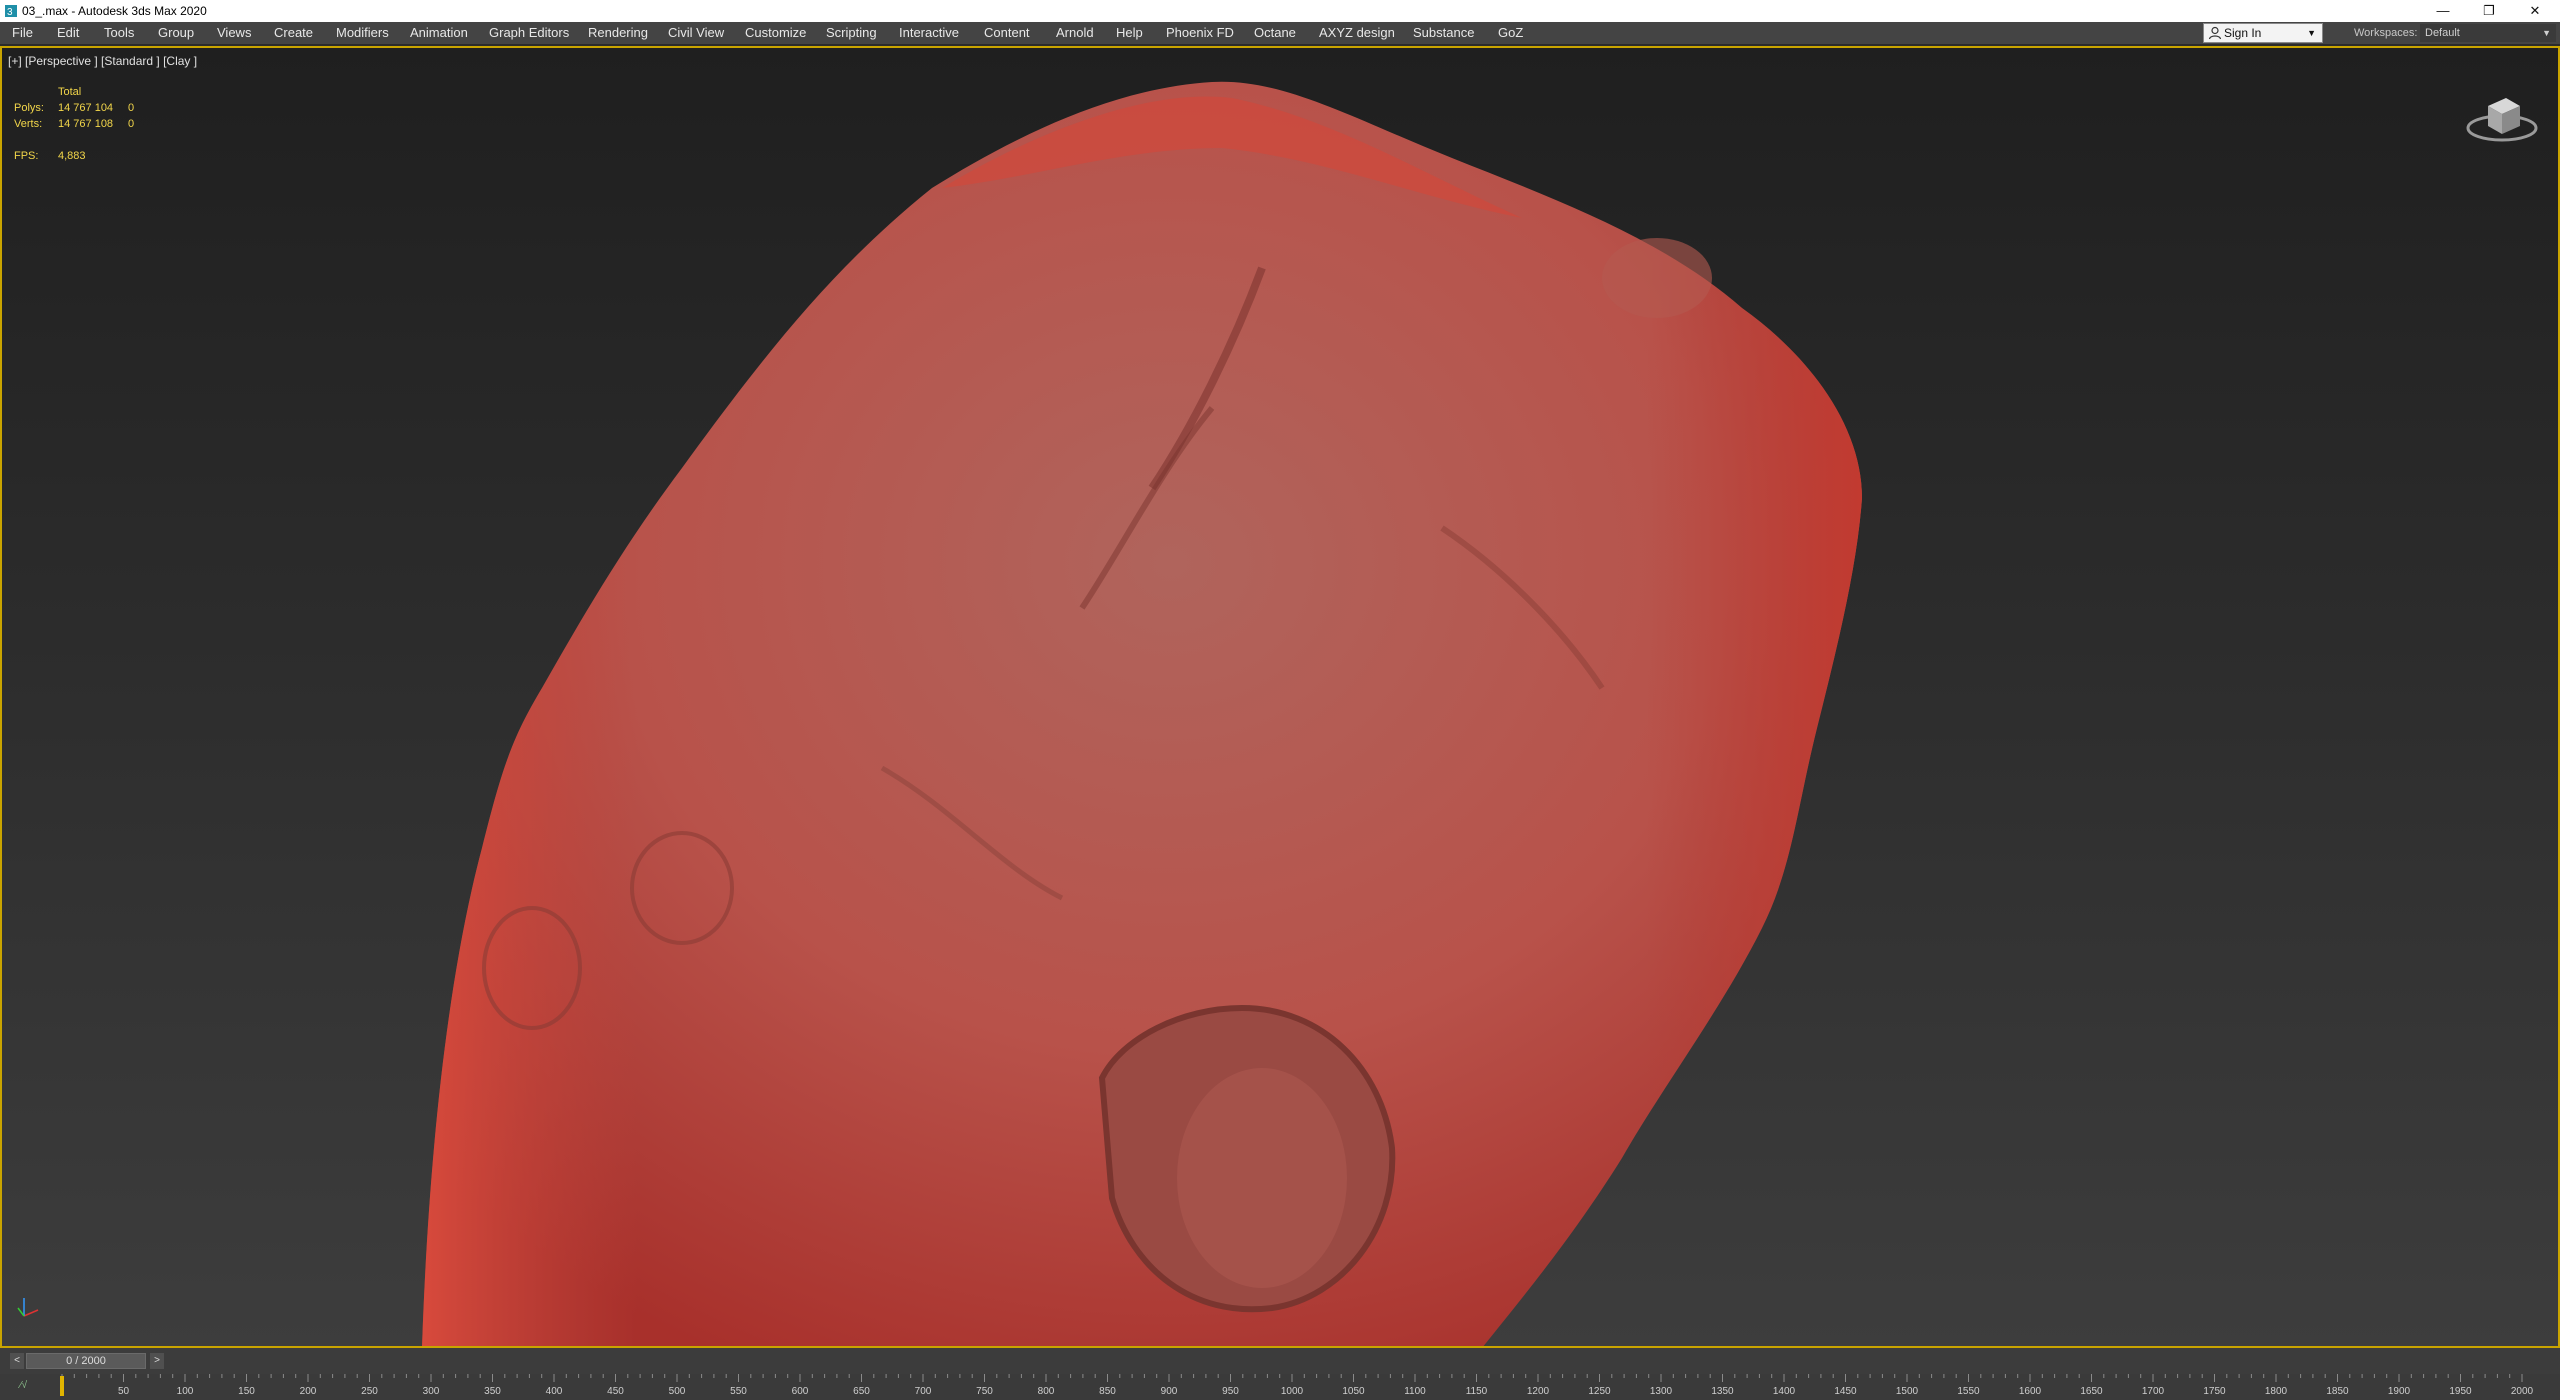 The image size is (2560, 1400). Describe the element at coordinates (114, 11) in the screenshot. I see `window-title: 03_.max - Autodesk 3ds Max 2020` at that location.